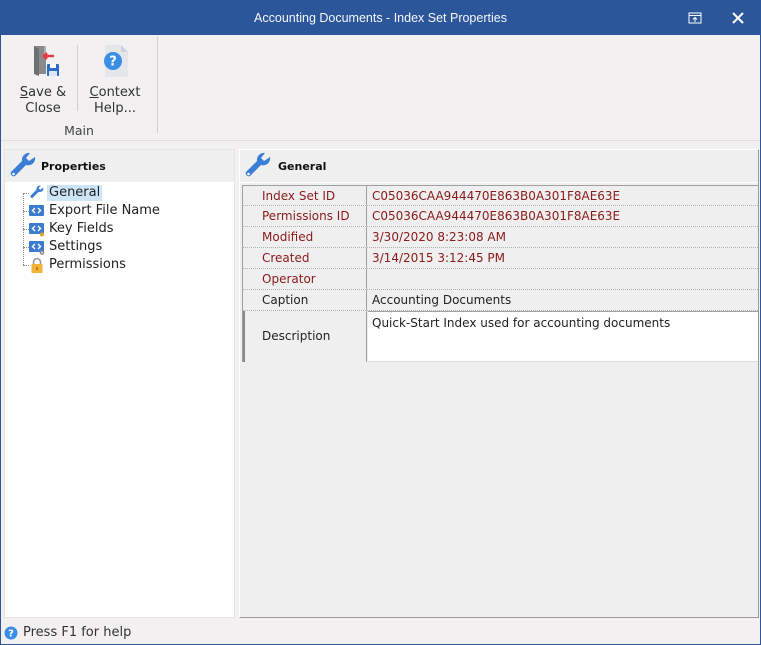  Describe the element at coordinates (77, 78) in the screenshot. I see `ribbon-separator` at that location.